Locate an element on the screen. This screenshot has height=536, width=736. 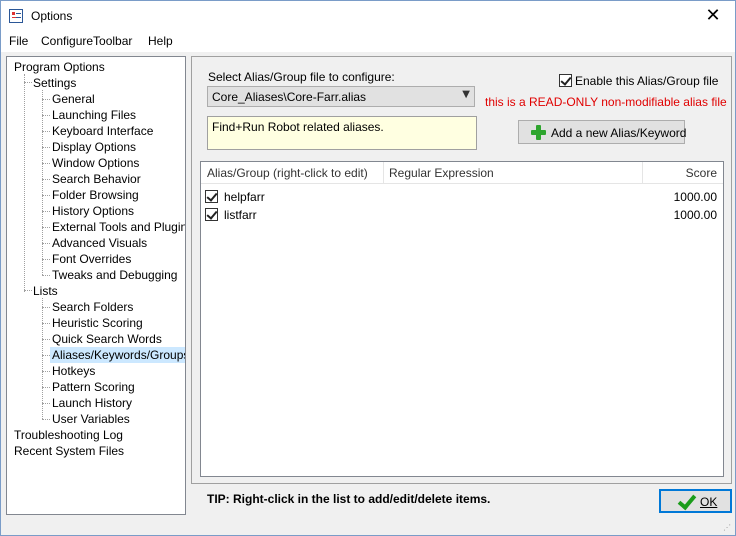
add-alias-button: Add a new Alias/Keyword is located at coordinates (602, 132).